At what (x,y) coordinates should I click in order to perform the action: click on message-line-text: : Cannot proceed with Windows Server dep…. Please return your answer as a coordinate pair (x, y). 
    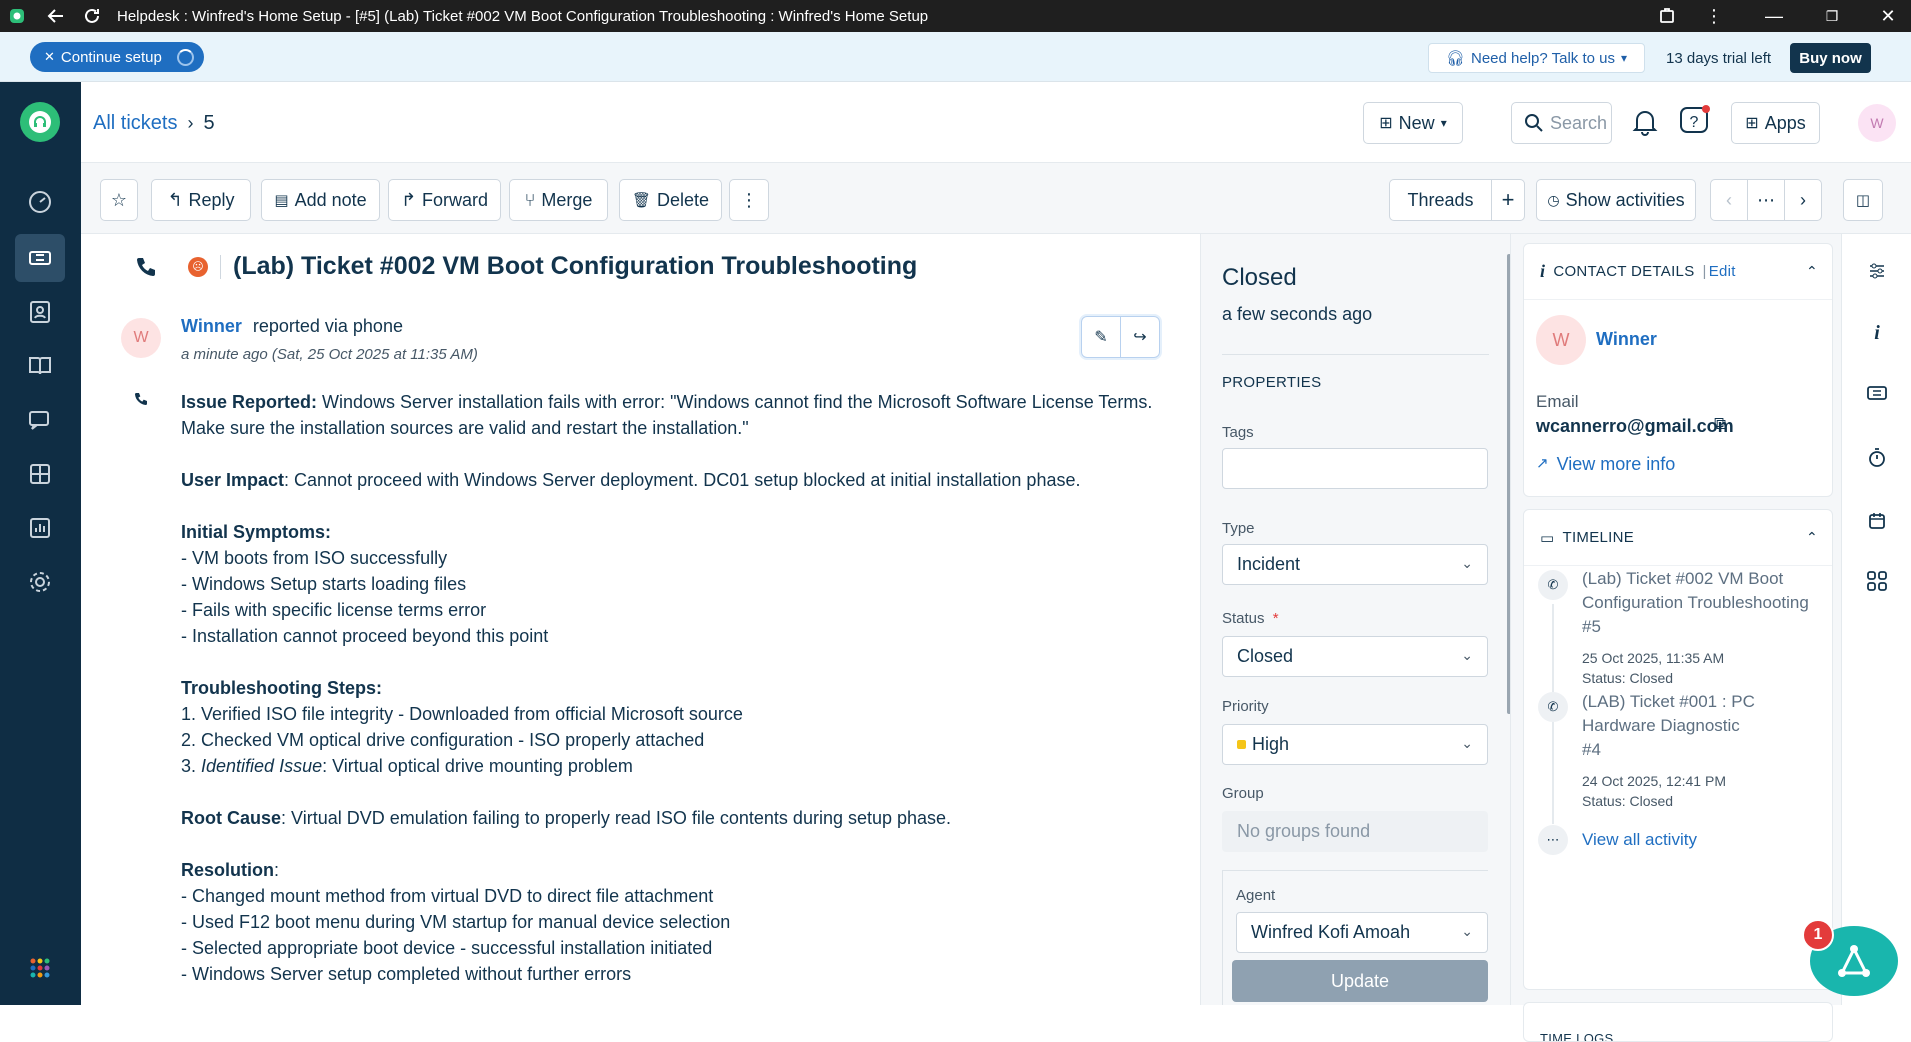
    Looking at the image, I should click on (682, 480).